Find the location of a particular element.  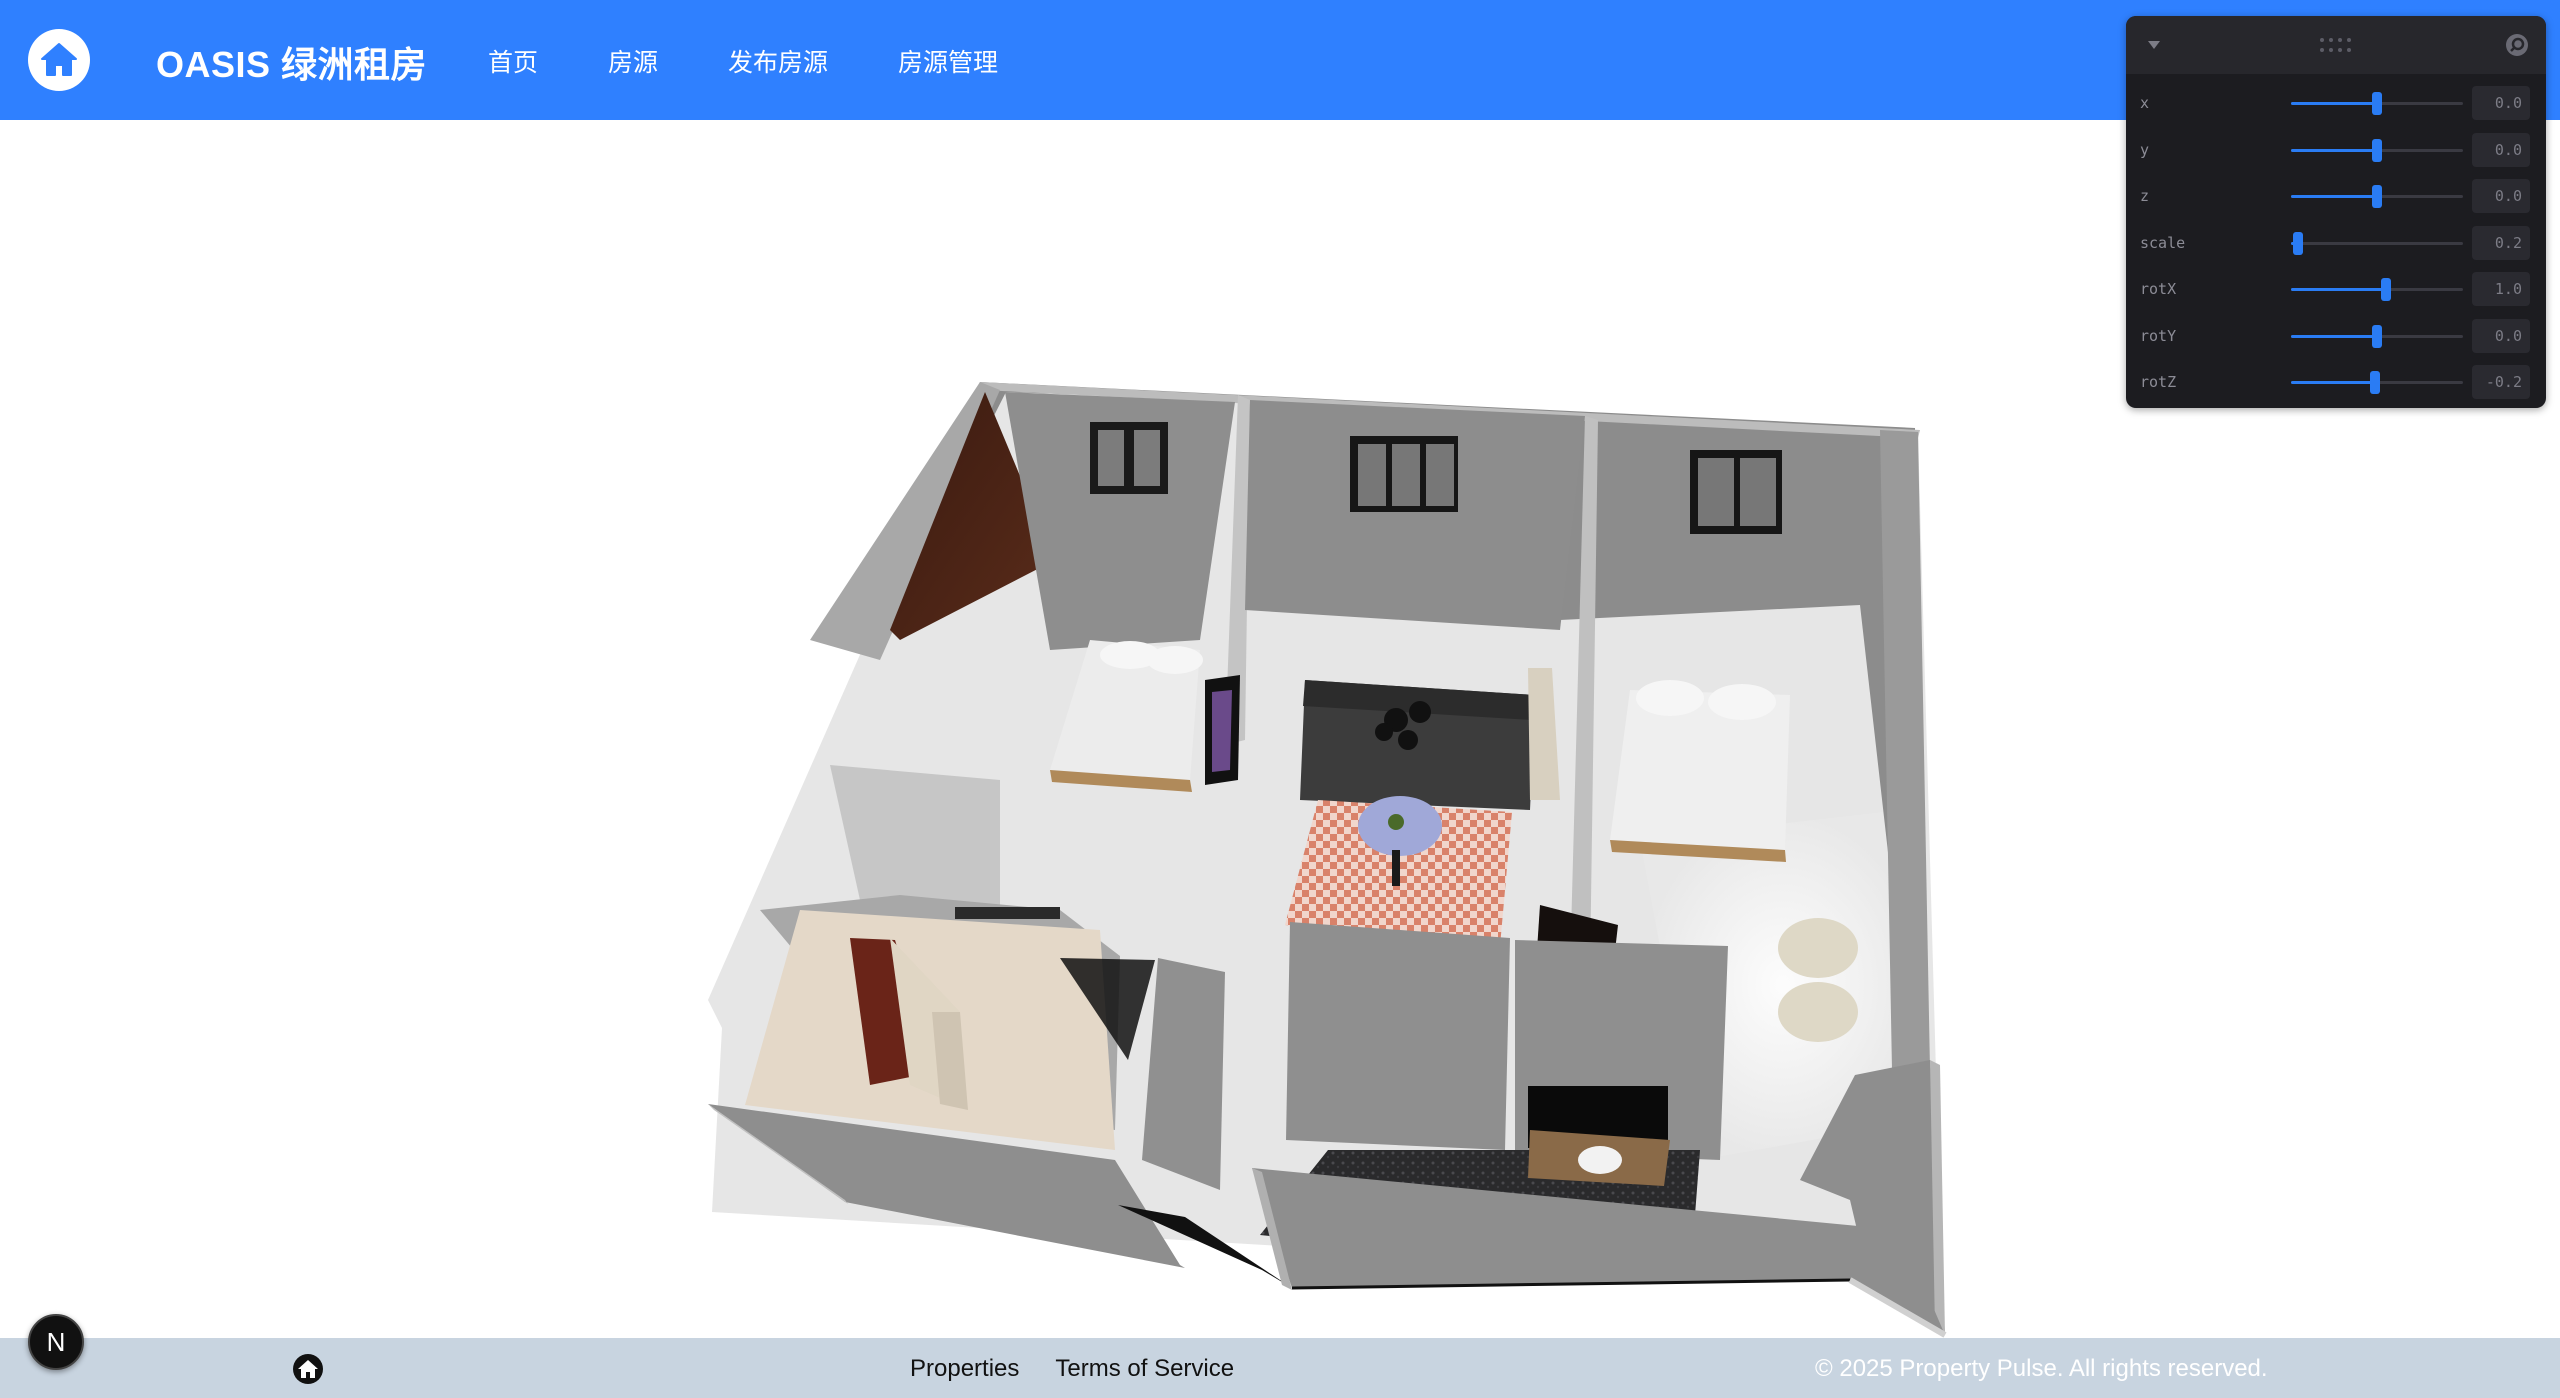

control-row-y: y 0.0 is located at coordinates (2336, 150).